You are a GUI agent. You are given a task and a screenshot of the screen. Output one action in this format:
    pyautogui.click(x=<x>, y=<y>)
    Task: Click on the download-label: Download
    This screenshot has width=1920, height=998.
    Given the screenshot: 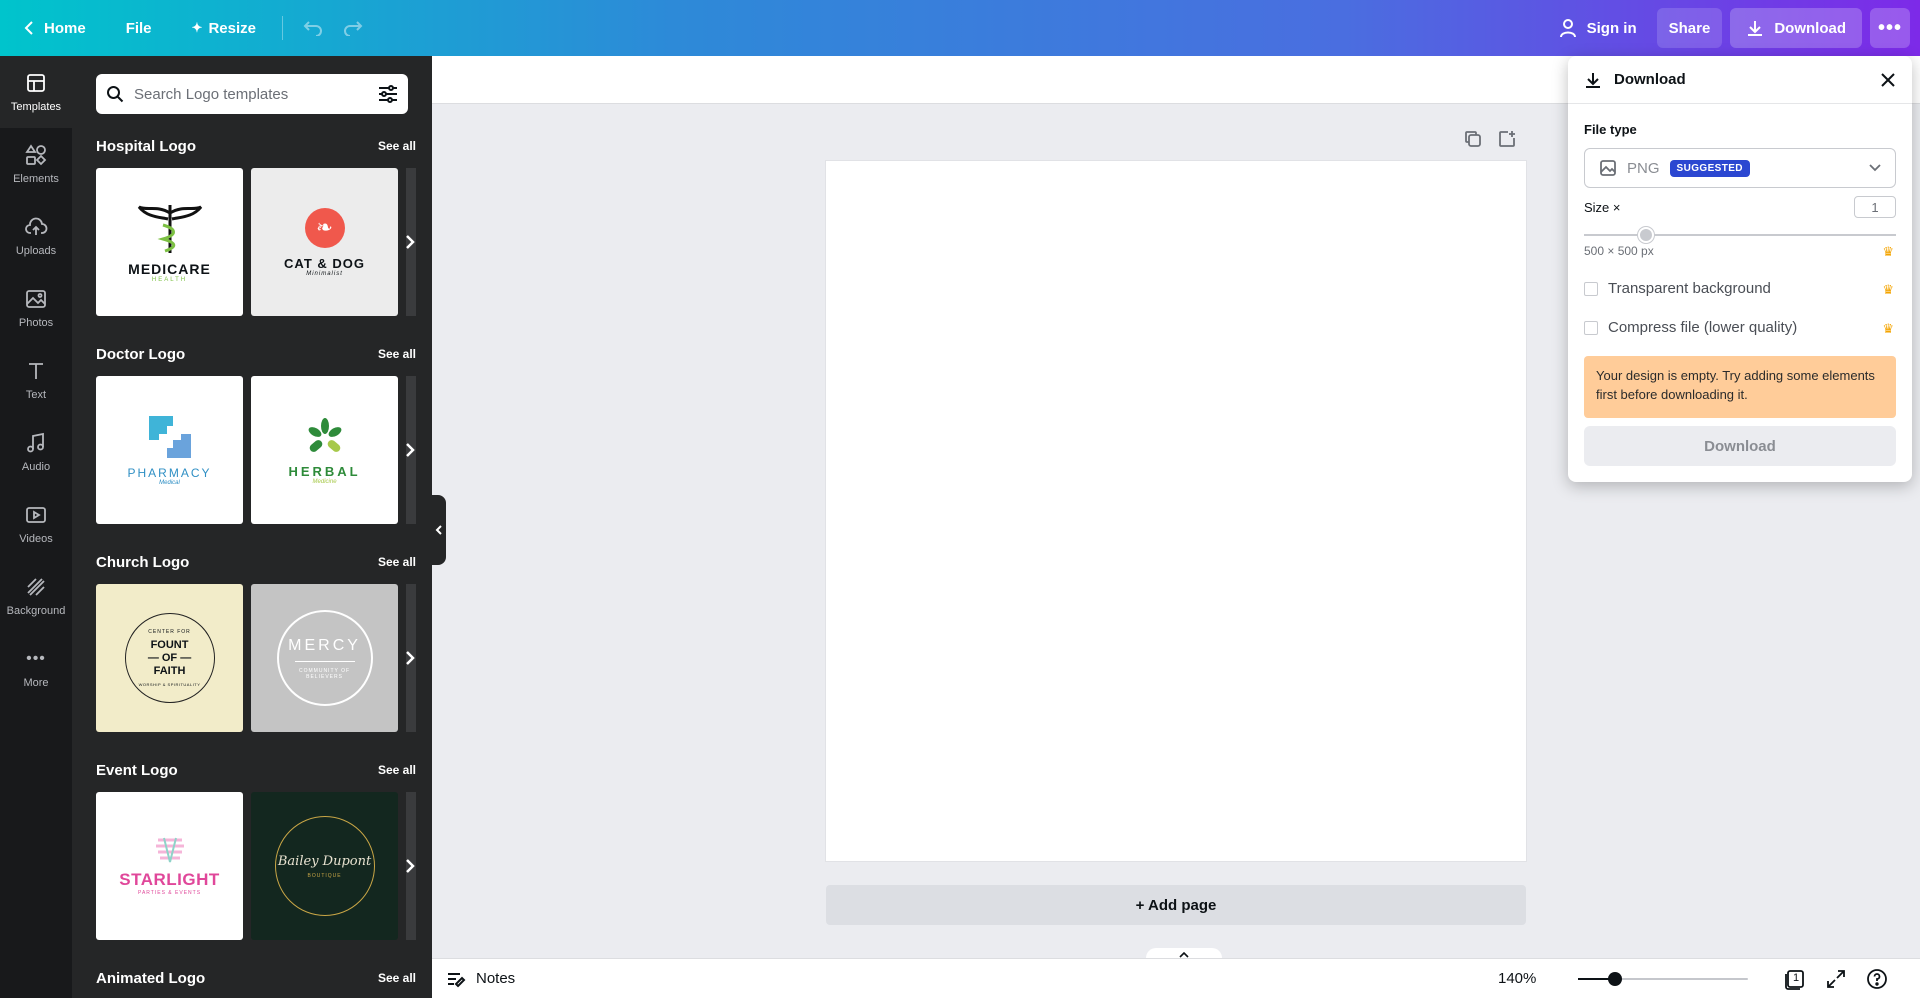 What is the action you would take?
    pyautogui.click(x=1810, y=28)
    